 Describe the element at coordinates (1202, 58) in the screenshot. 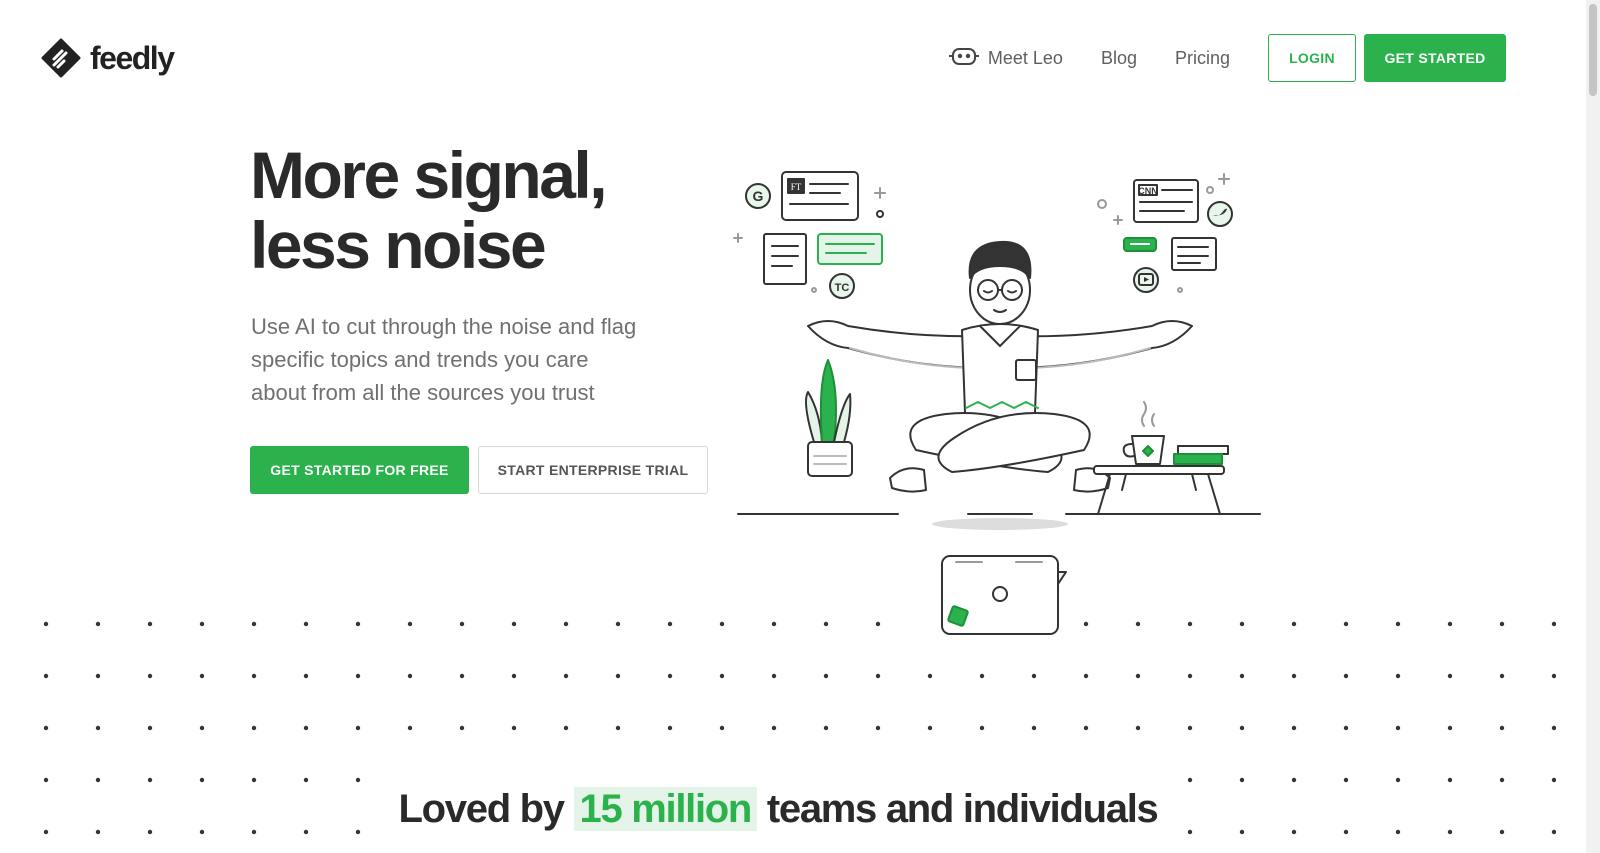

I see `nav-pricing: Pricing` at that location.